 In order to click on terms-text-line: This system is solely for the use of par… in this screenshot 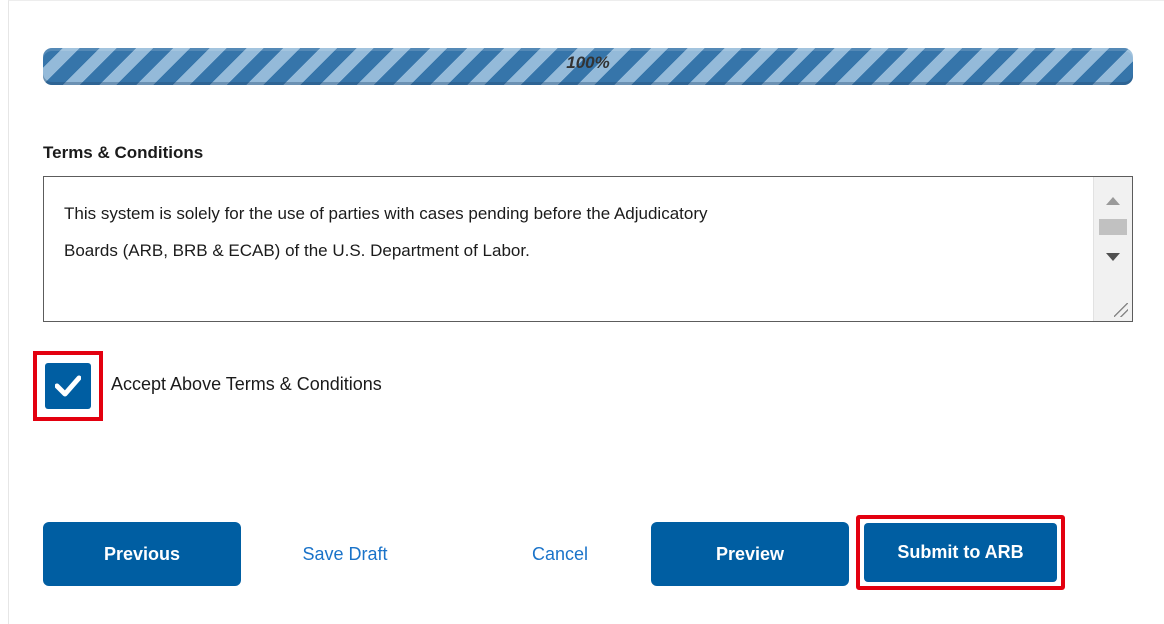, I will do `click(386, 213)`.